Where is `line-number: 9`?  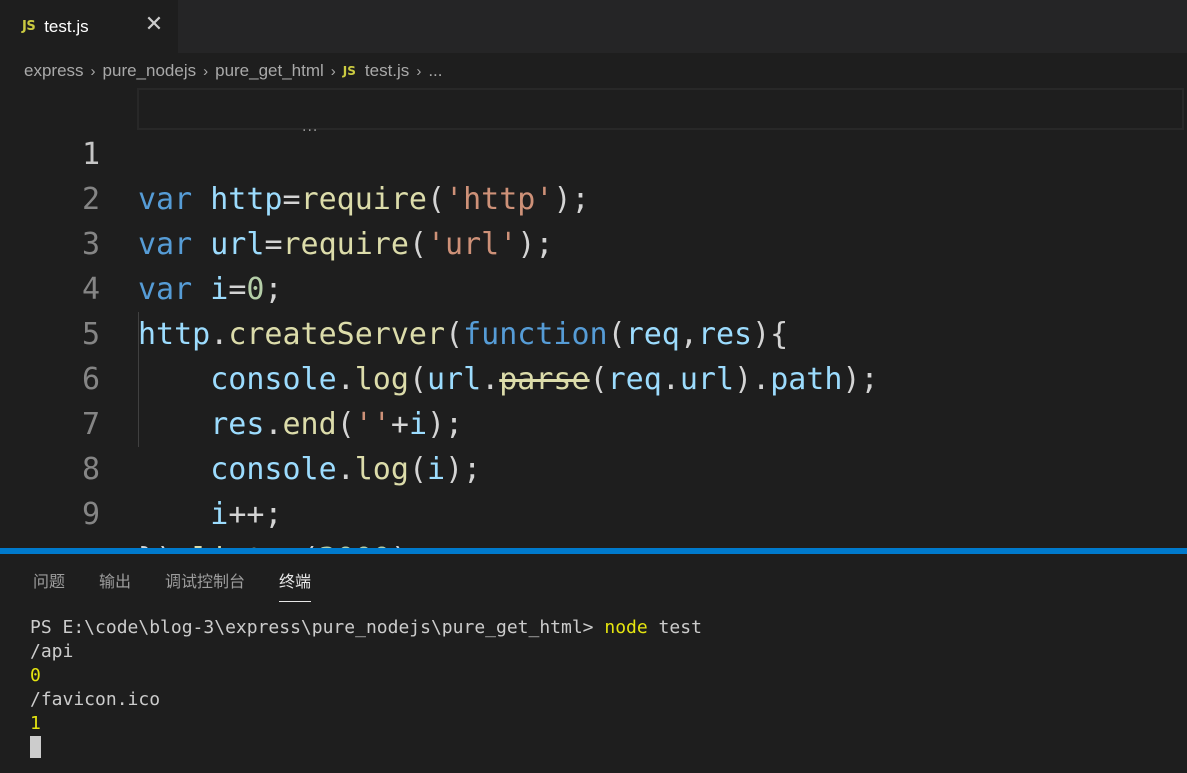 line-number: 9 is located at coordinates (90, 514).